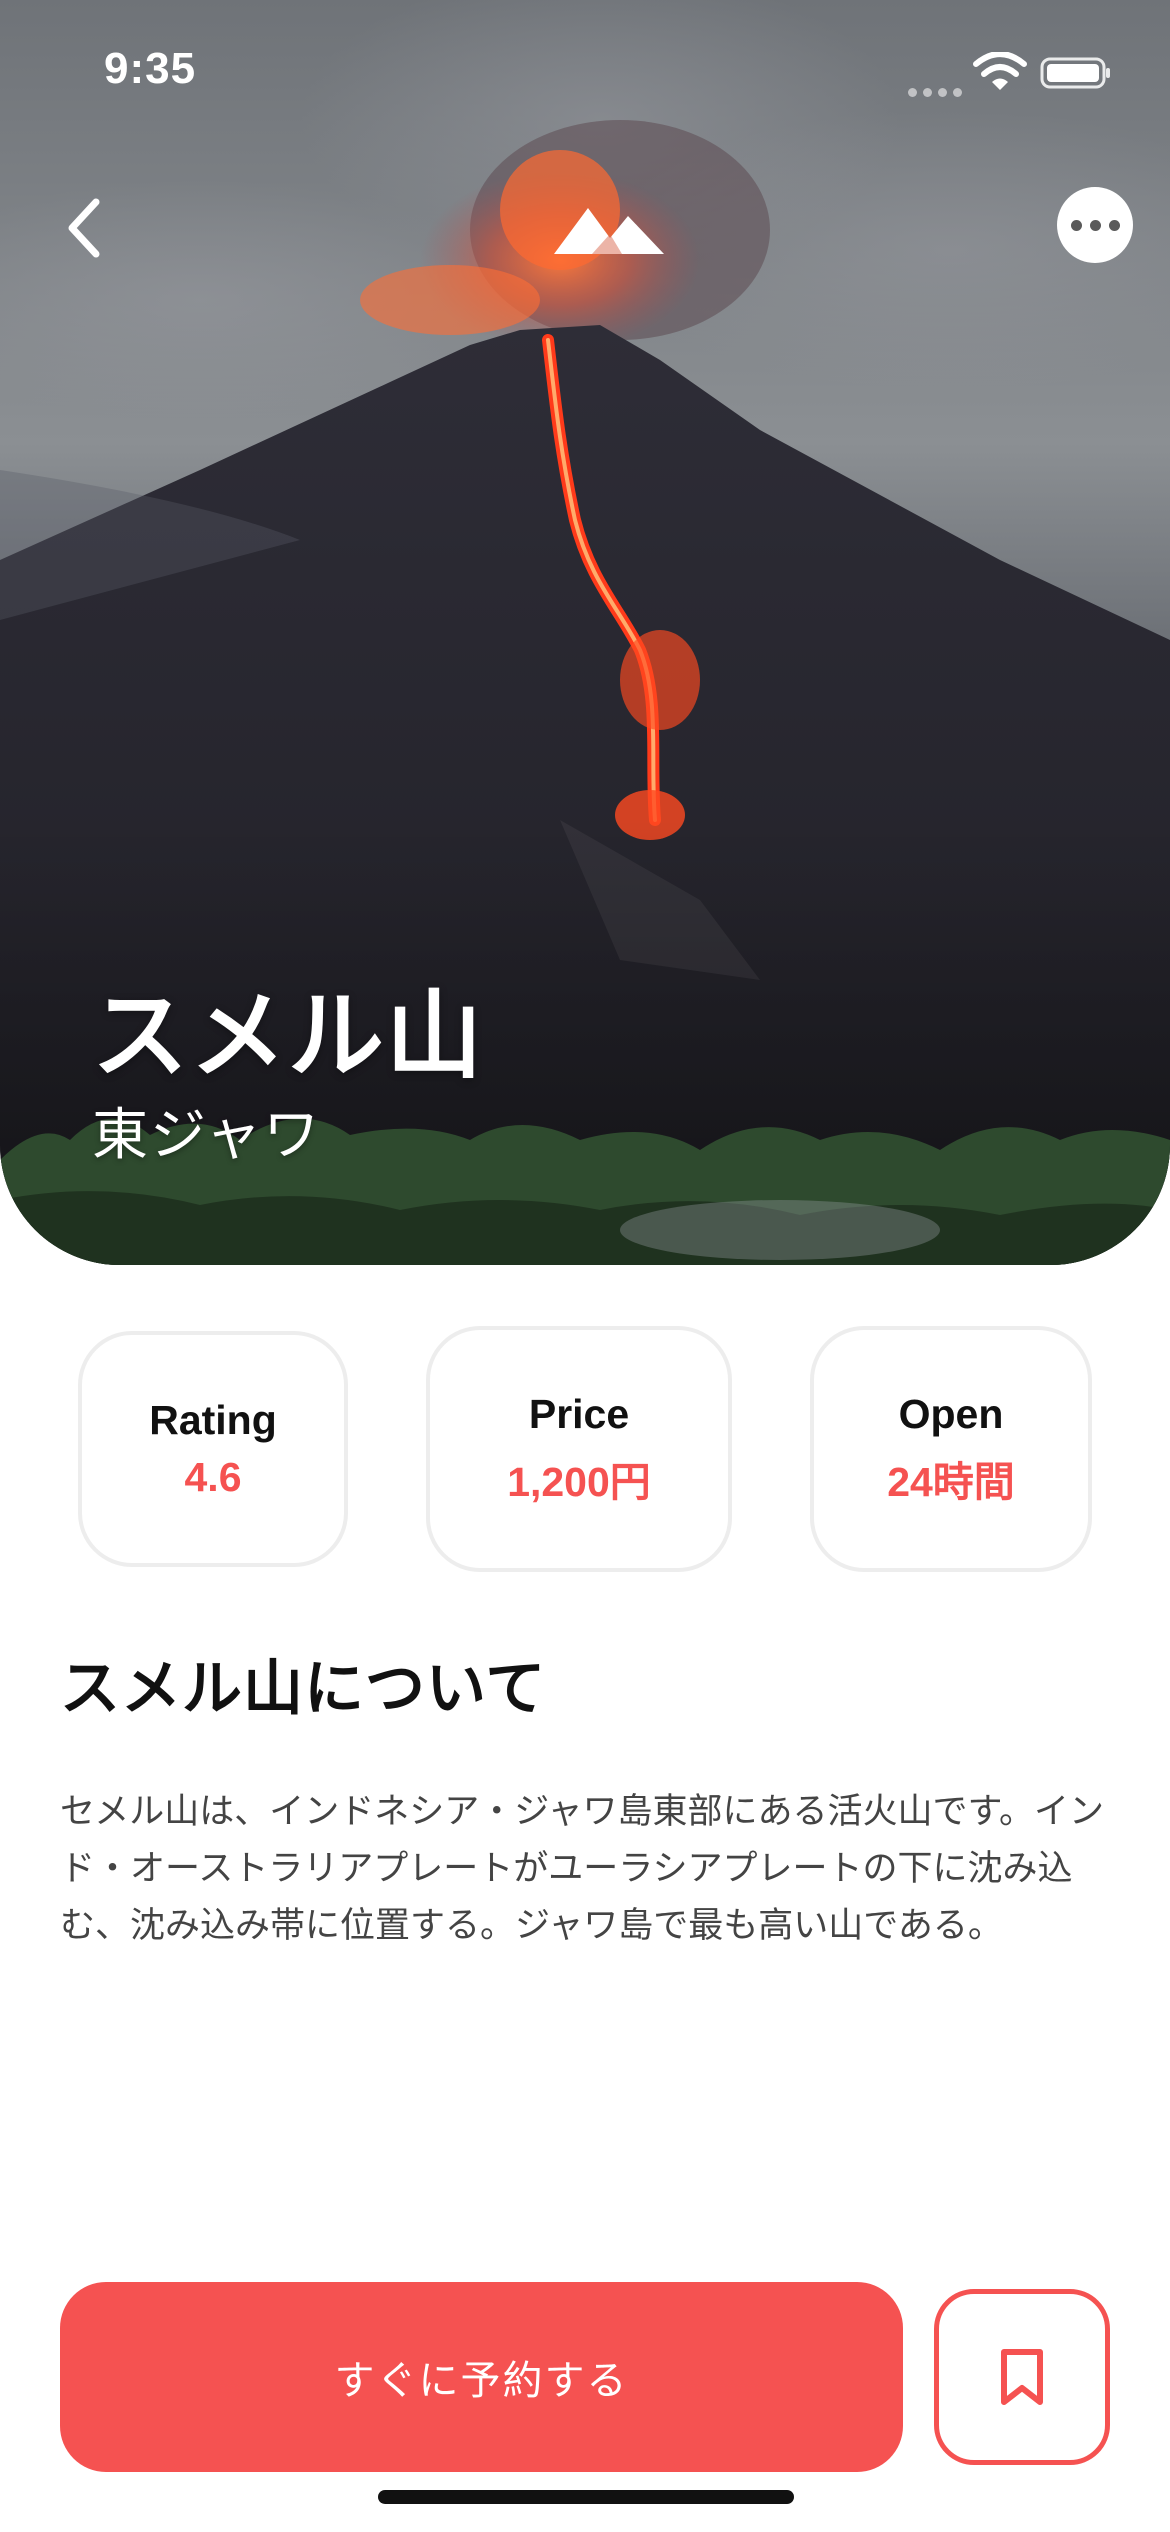 Image resolution: width=1170 pixels, height=2532 pixels. Describe the element at coordinates (951, 1481) in the screenshot. I see `stat-value: 24時間` at that location.